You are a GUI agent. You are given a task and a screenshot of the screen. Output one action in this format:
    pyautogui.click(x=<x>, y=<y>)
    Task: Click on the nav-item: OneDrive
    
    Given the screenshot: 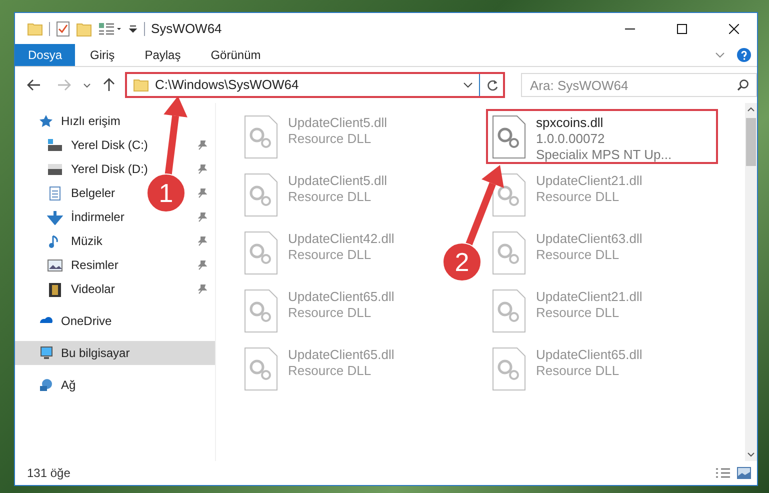 What is the action you would take?
    pyautogui.click(x=115, y=321)
    